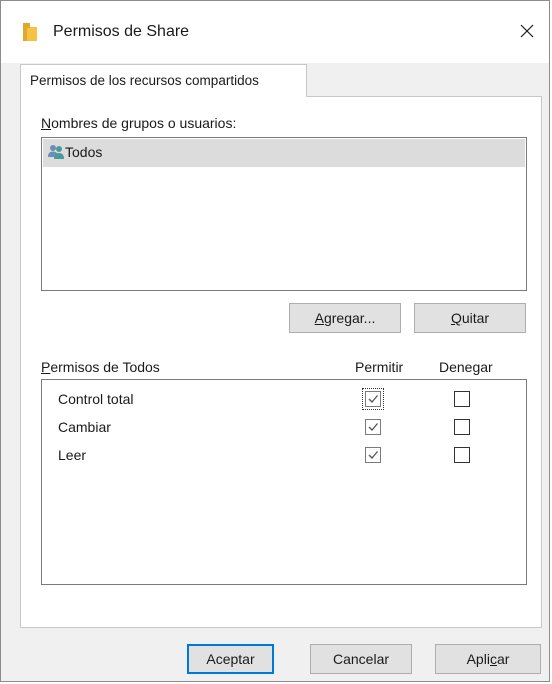 This screenshot has height=684, width=552. What do you see at coordinates (30, 32) in the screenshot?
I see `folder-icon` at bounding box center [30, 32].